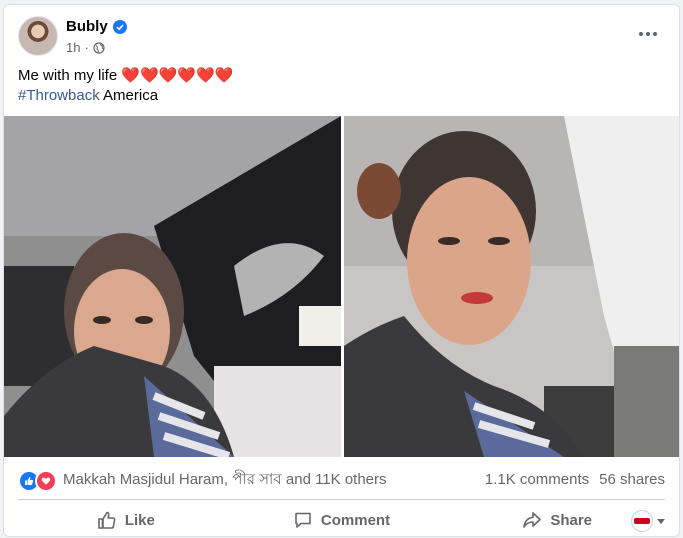 Image resolution: width=683 pixels, height=538 pixels. Describe the element at coordinates (119, 26) in the screenshot. I see `verified-badge-icon` at that location.